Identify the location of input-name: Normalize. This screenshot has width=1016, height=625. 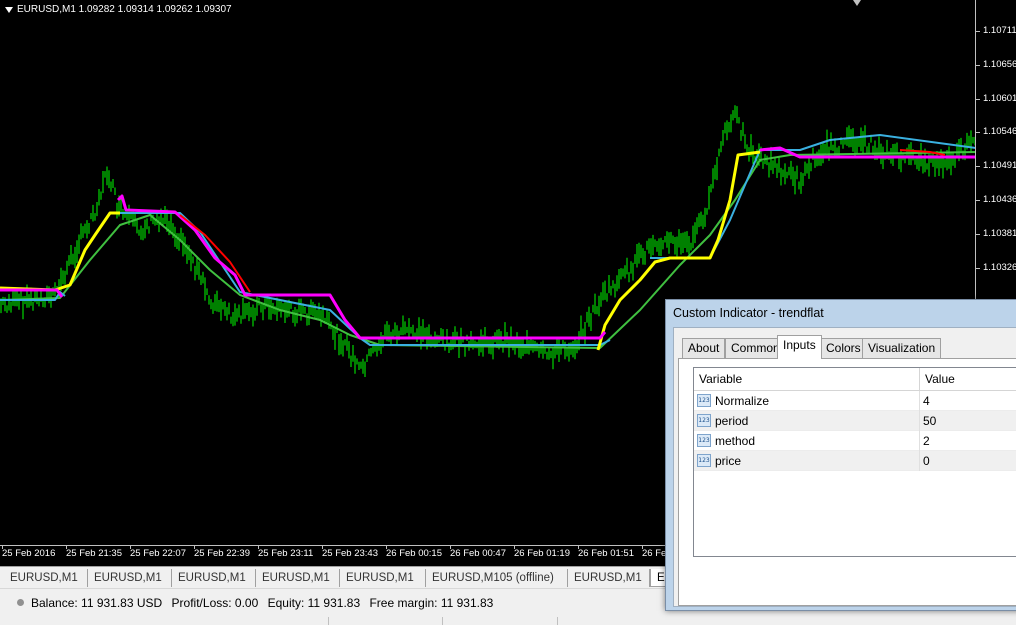
(742, 401).